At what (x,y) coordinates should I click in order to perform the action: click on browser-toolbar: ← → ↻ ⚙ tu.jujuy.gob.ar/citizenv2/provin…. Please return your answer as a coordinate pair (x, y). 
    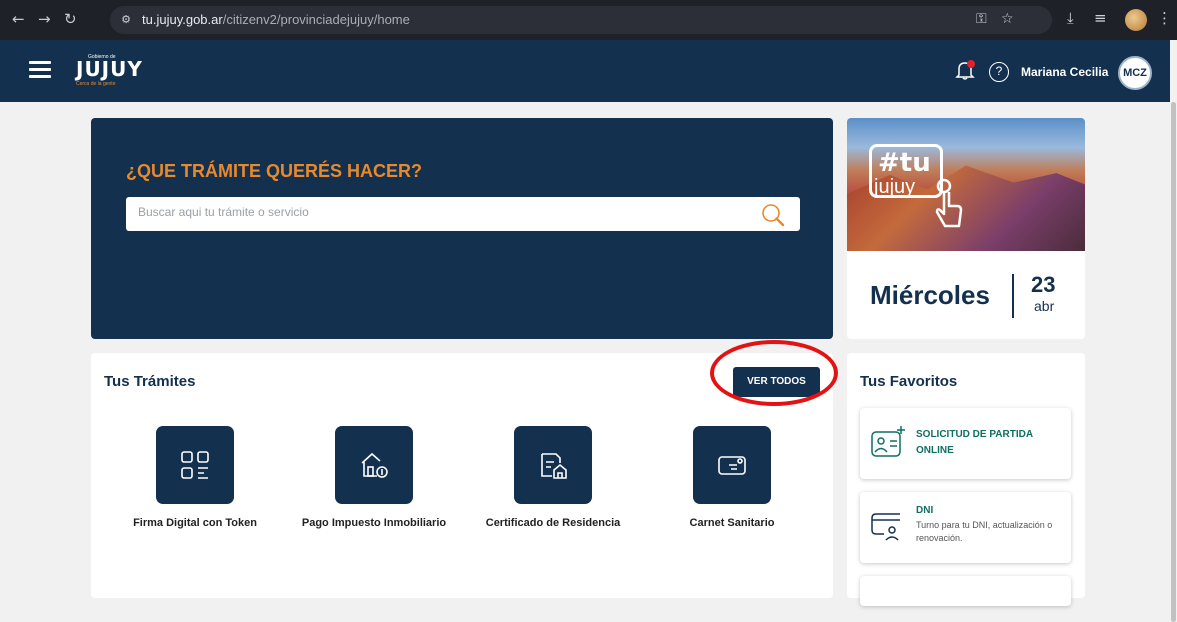
    Looking at the image, I should click on (588, 20).